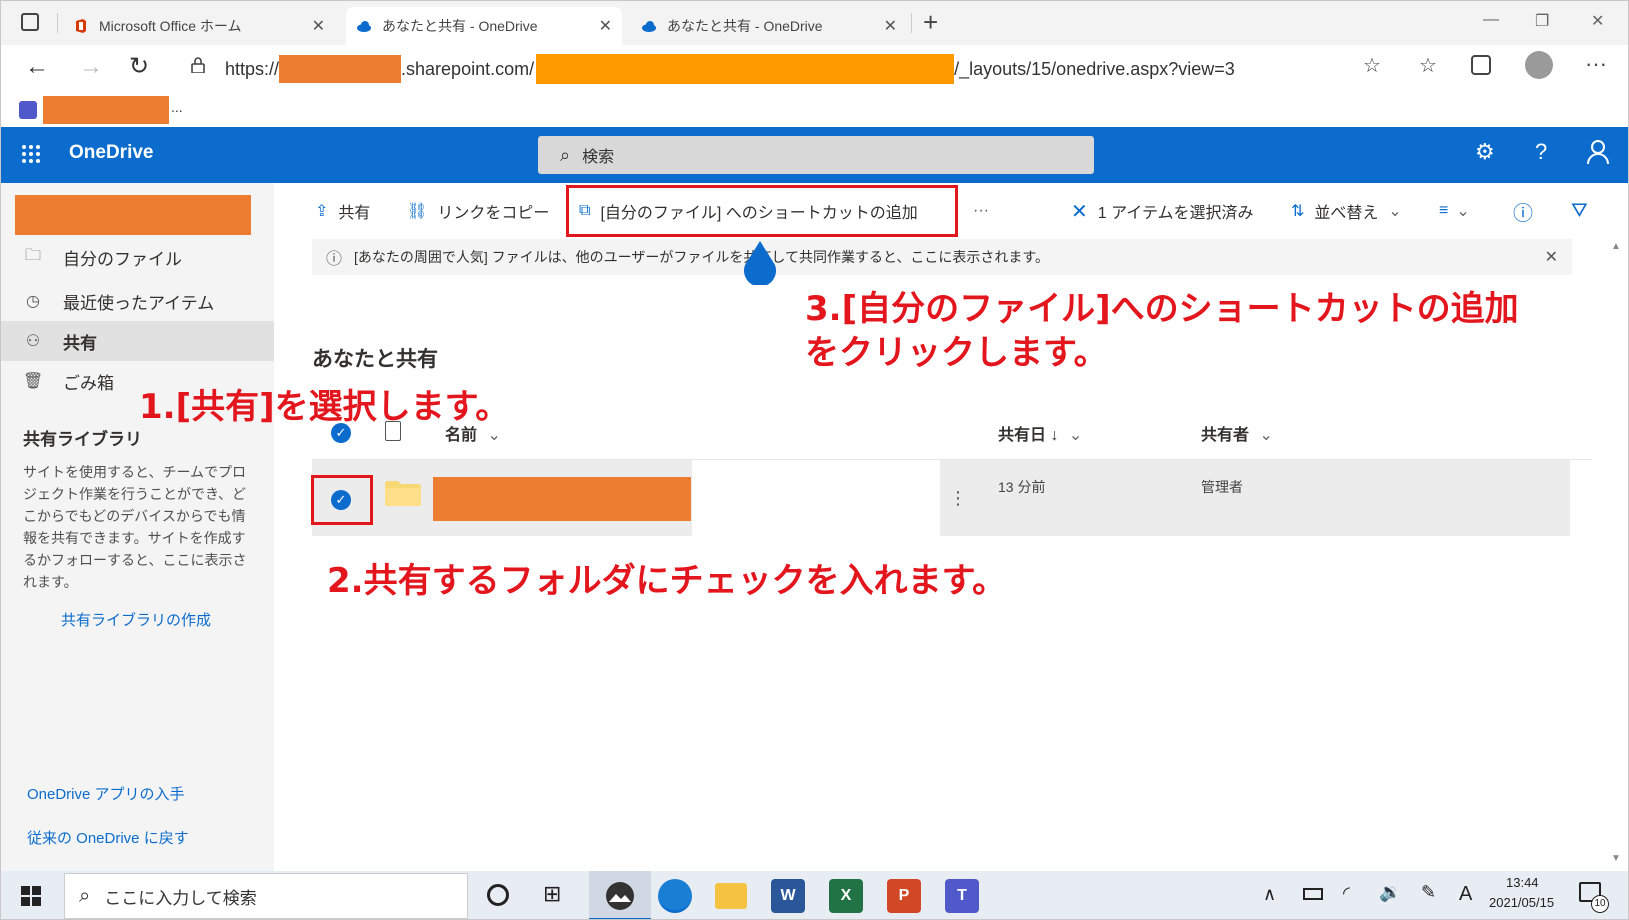  I want to click on cursor-droplet, so click(760, 264).